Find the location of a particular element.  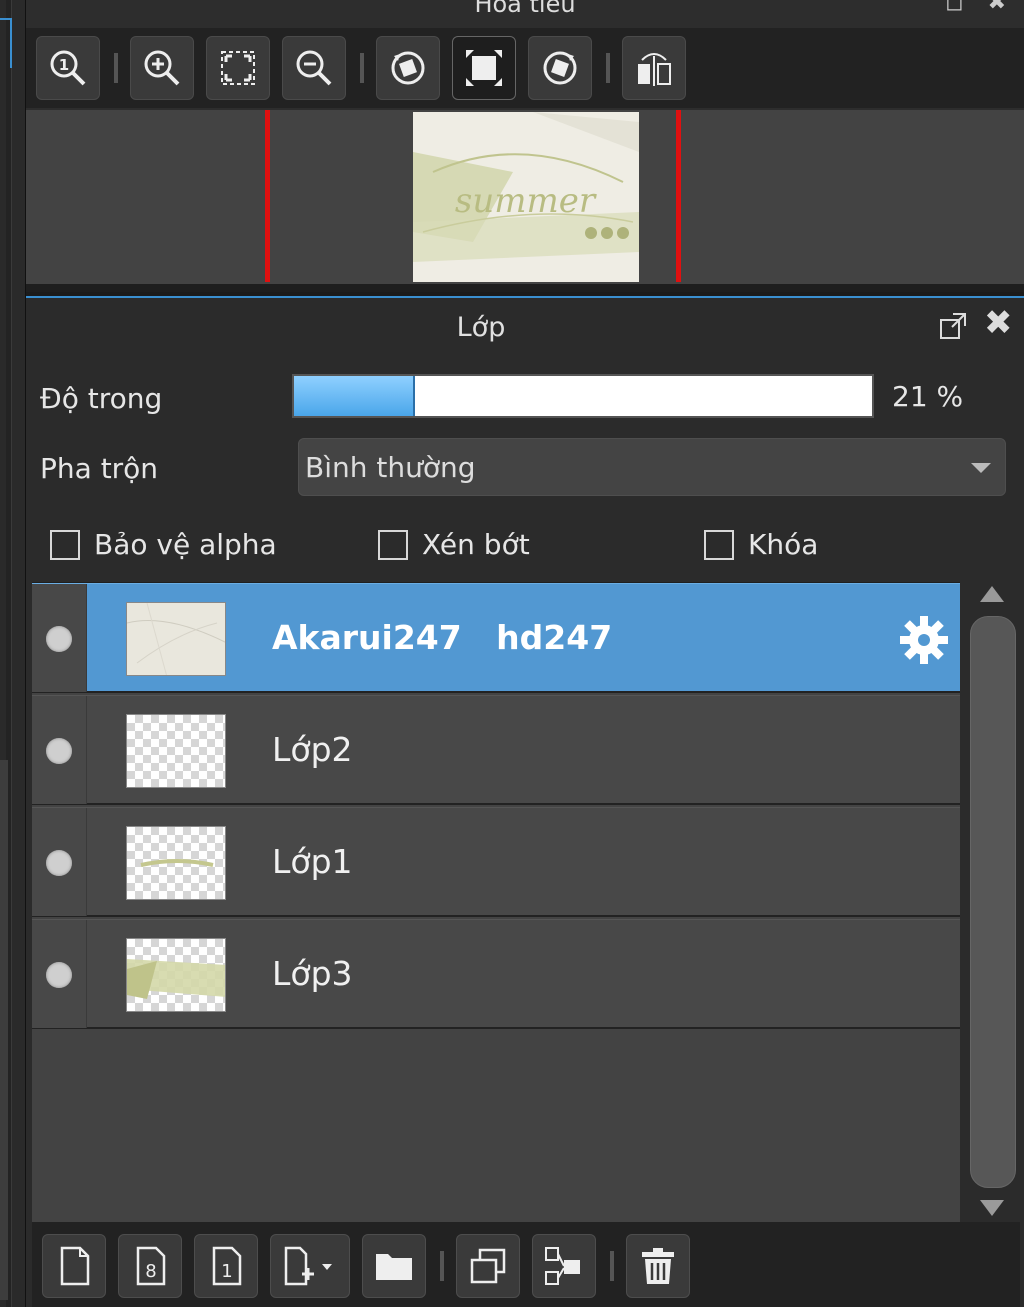

delete-layer-button is located at coordinates (658, 1265).